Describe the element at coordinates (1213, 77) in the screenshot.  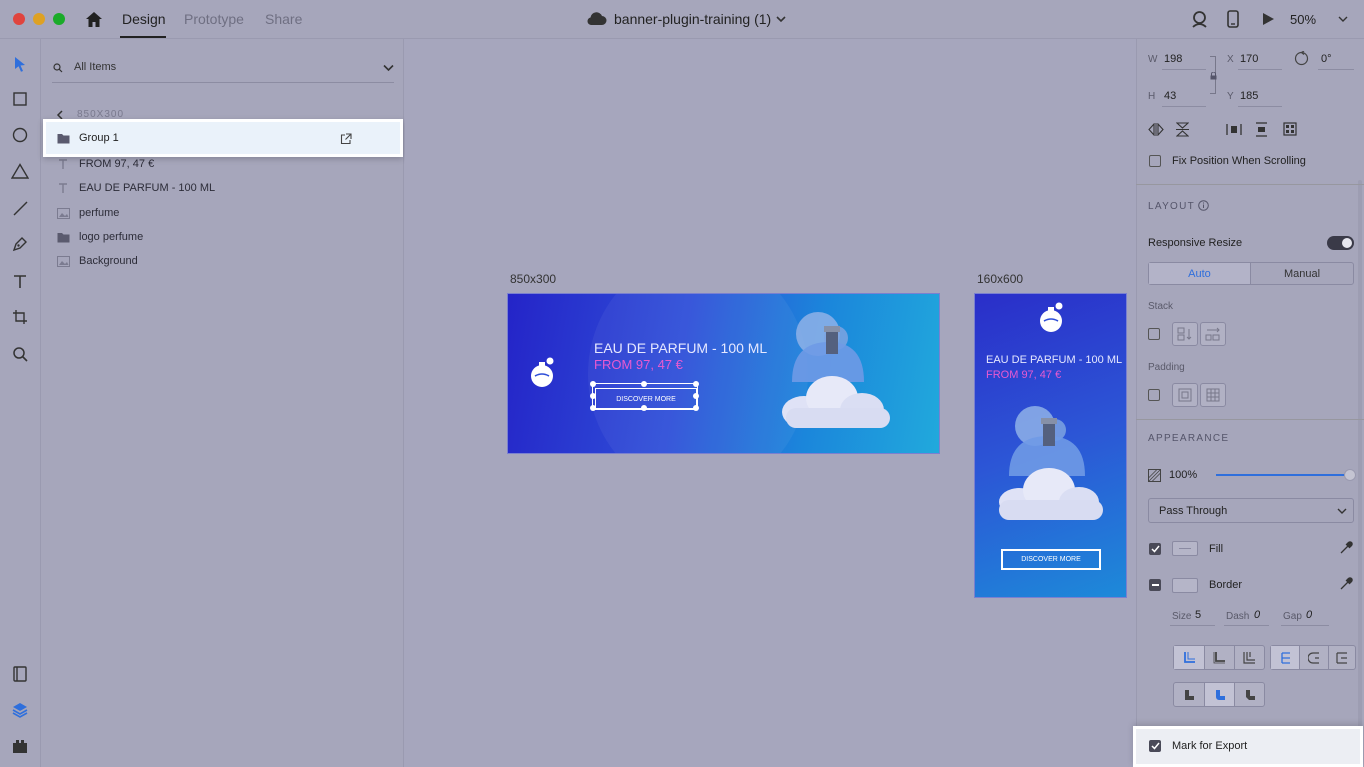
I see `lock-icon` at that location.